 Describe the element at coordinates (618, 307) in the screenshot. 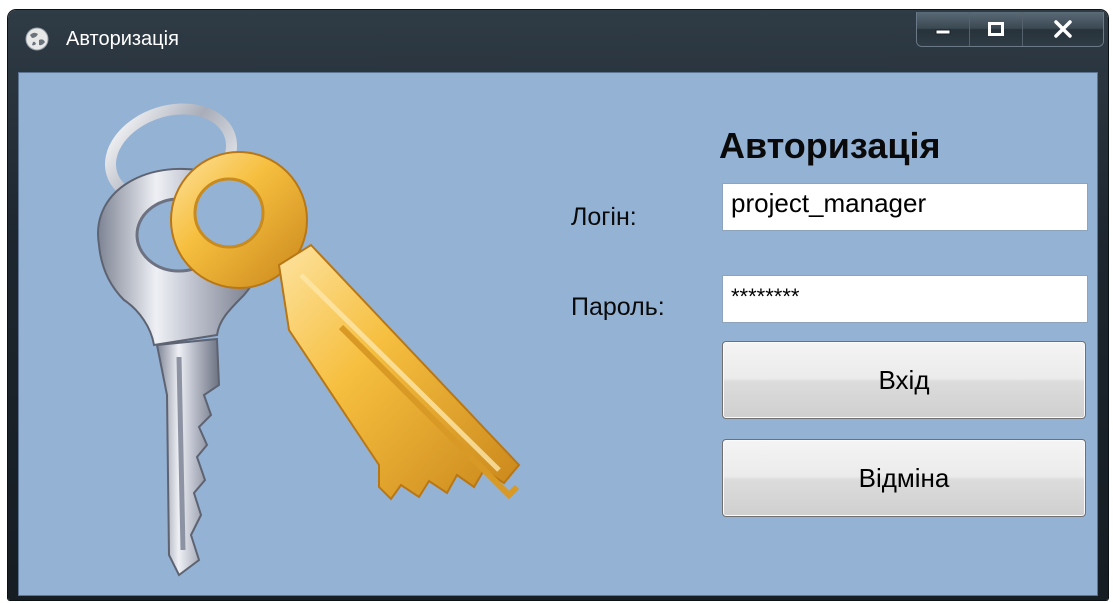

I see `password-label: Пароль:` at that location.